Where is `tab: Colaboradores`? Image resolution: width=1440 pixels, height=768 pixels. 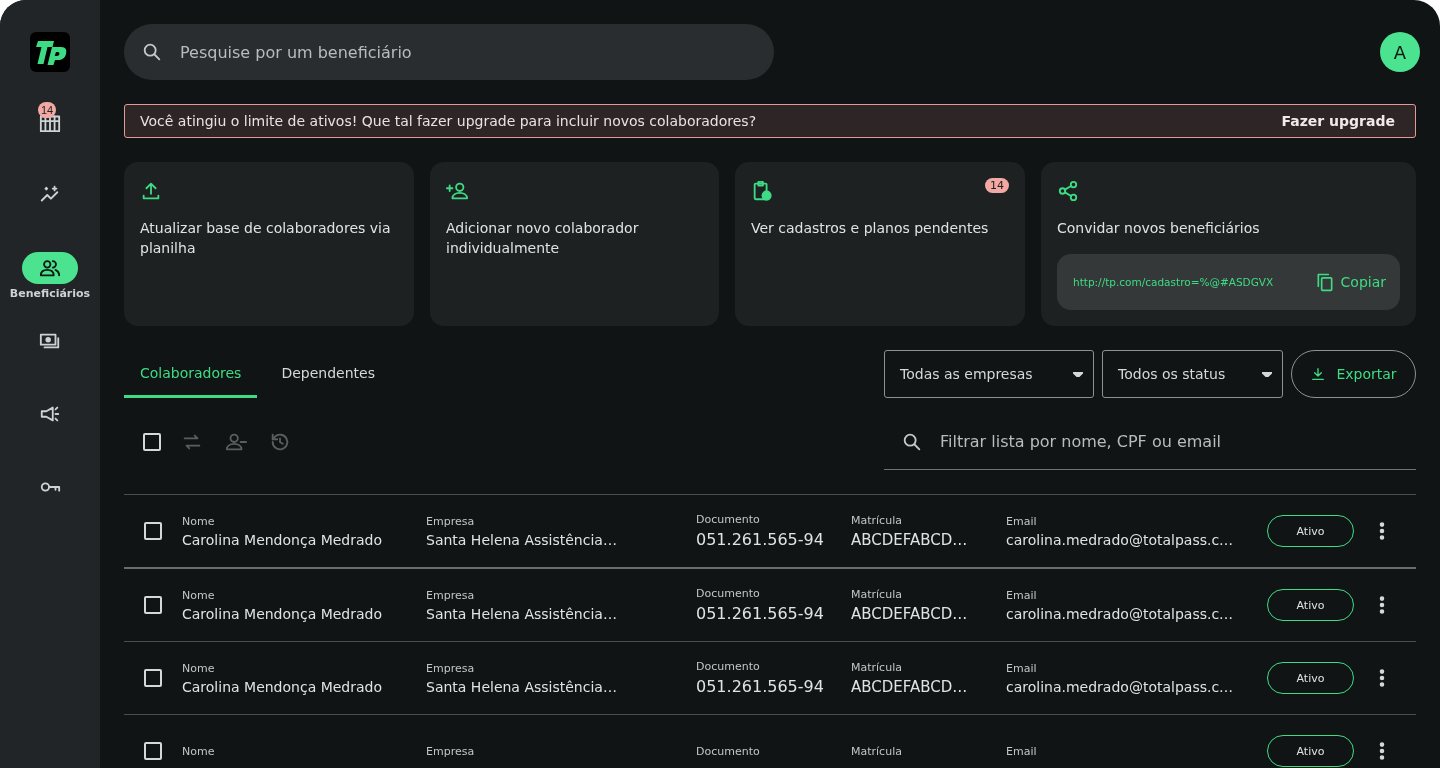 tab: Colaboradores is located at coordinates (191, 374).